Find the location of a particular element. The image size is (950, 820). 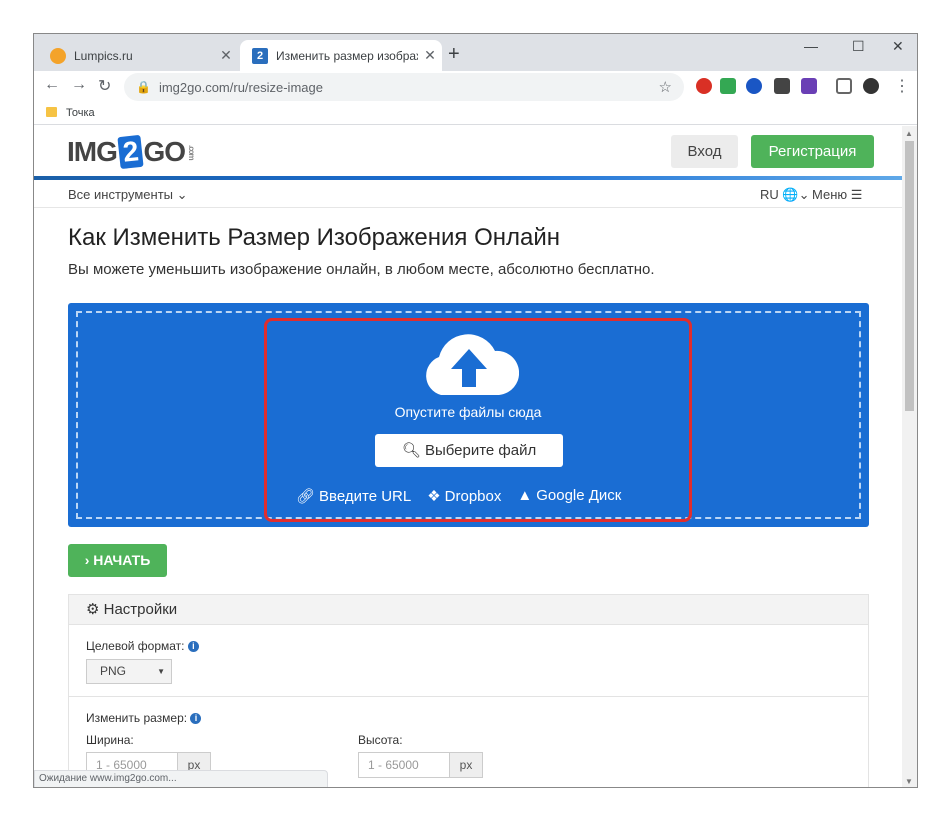

new-tab-button: + is located at coordinates (454, 54).